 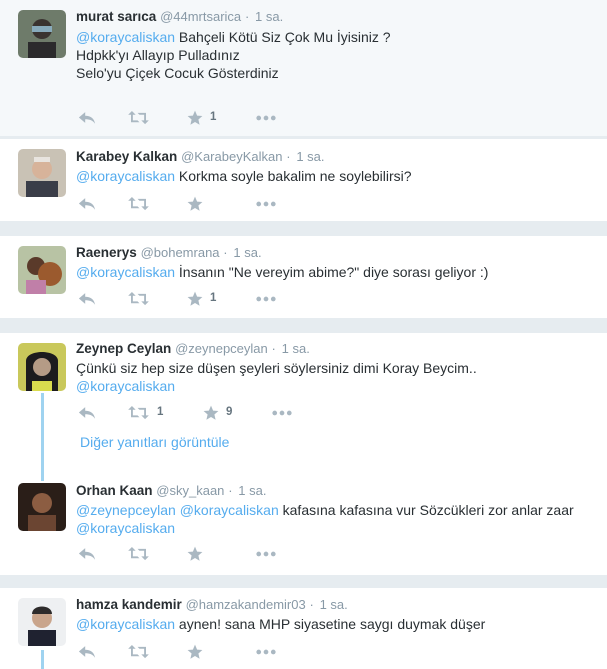 What do you see at coordinates (123, 348) in the screenshot?
I see `display-name: Zeynep Ceylan` at bounding box center [123, 348].